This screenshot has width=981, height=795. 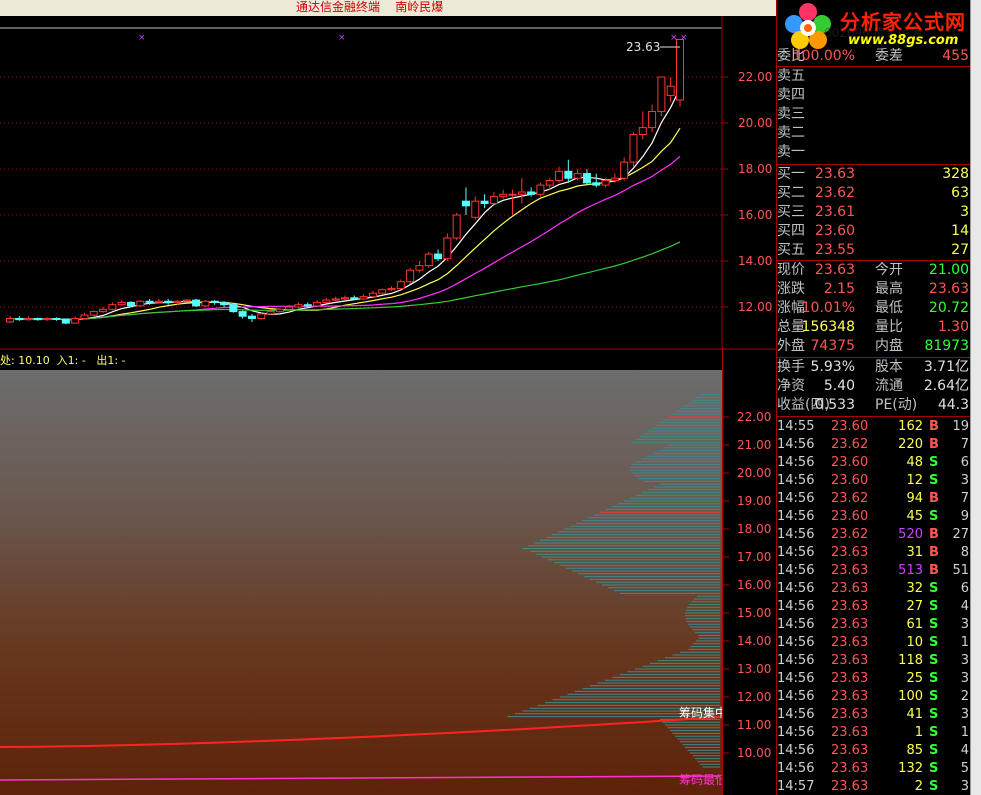 I want to click on buy-level-price: 23.60, so click(x=834, y=231).